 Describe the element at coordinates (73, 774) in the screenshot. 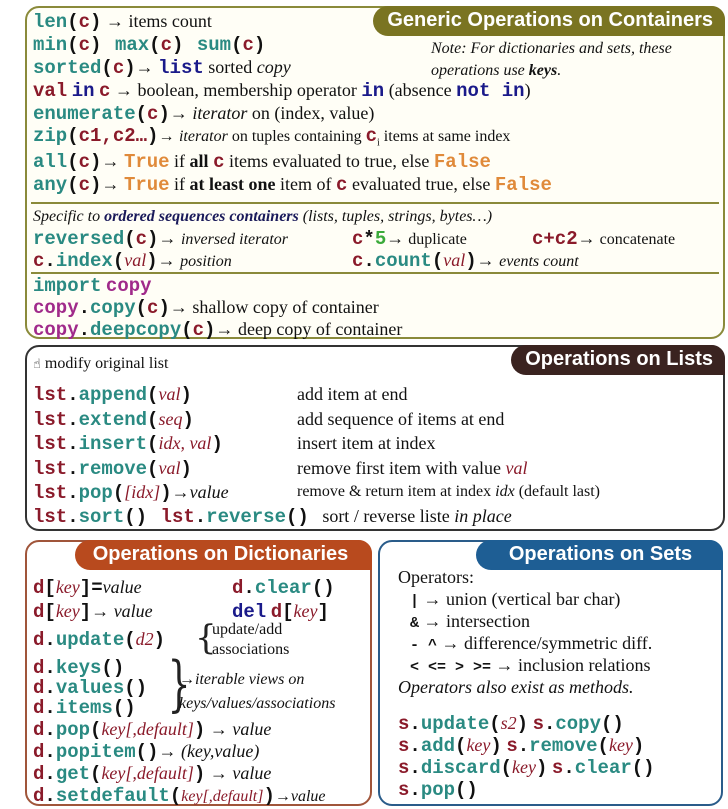

I see `get-fn: get` at that location.